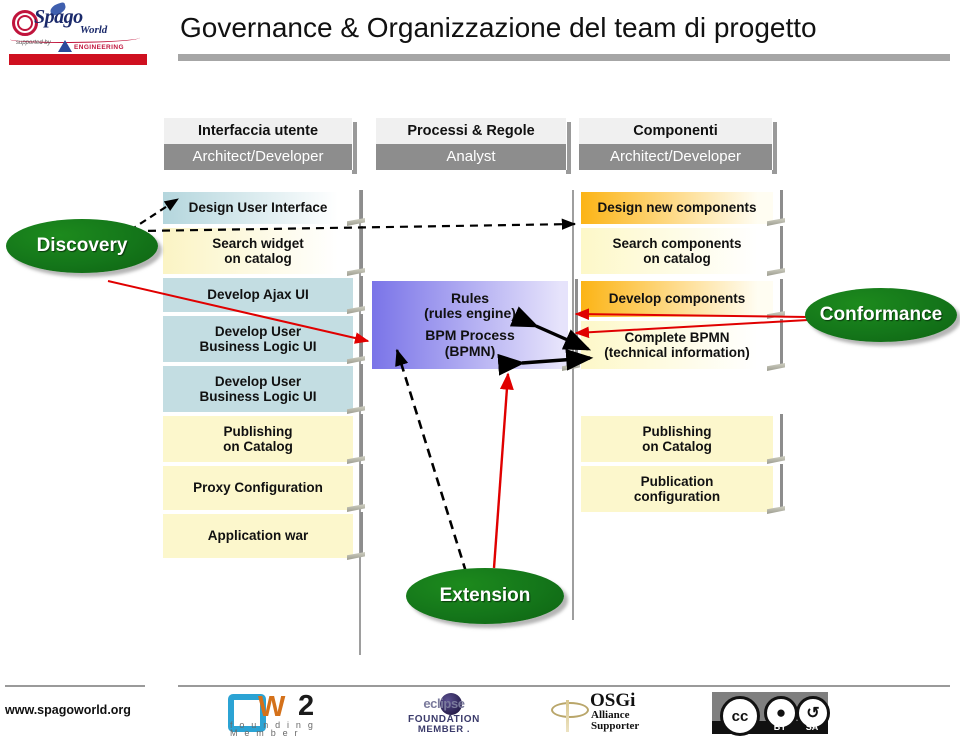  I want to click on column-role-title: Componenti, so click(675, 131).